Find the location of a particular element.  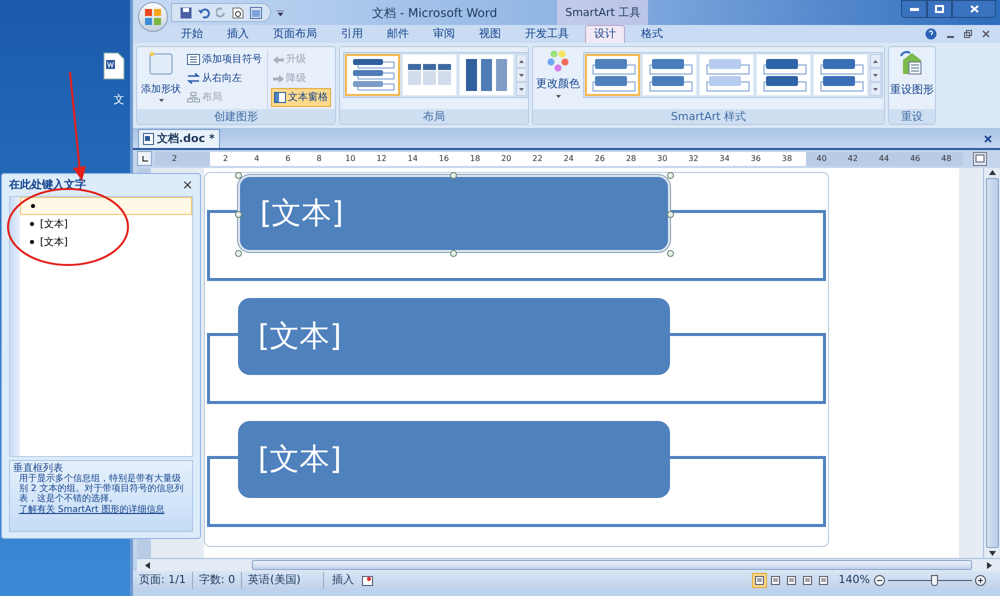

office-button is located at coordinates (153, 17).